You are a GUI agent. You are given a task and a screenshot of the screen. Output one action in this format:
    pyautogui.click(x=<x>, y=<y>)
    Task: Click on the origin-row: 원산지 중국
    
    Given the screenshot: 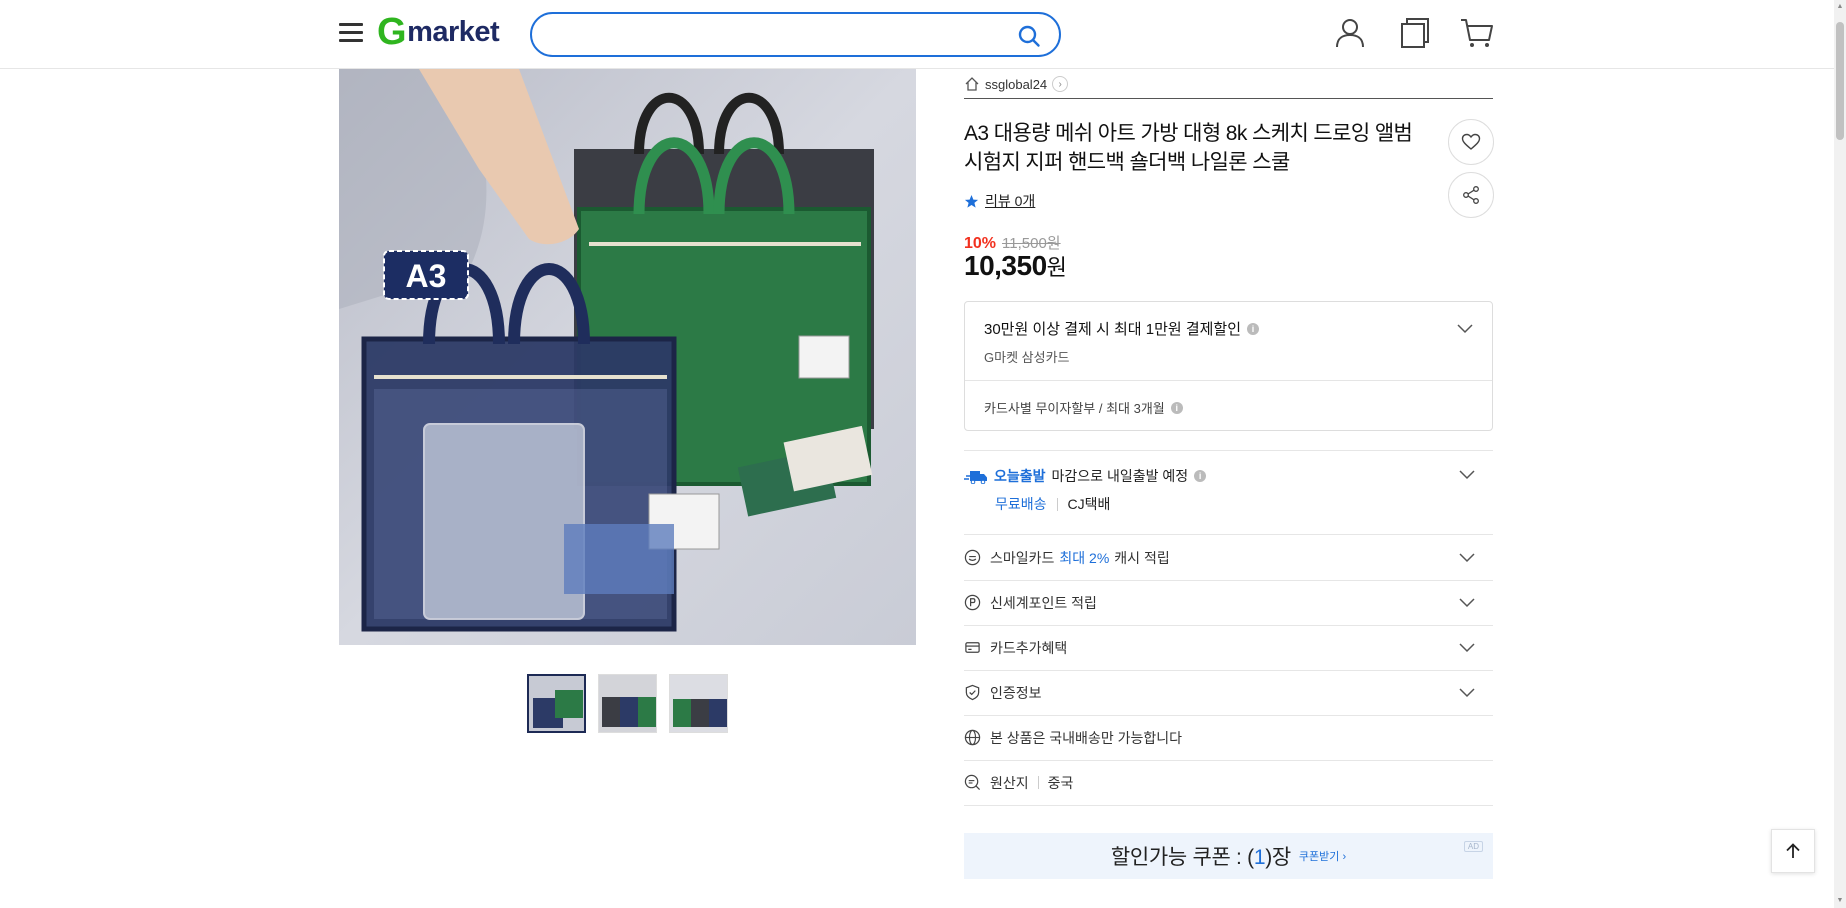 What is the action you would take?
    pyautogui.click(x=1228, y=782)
    